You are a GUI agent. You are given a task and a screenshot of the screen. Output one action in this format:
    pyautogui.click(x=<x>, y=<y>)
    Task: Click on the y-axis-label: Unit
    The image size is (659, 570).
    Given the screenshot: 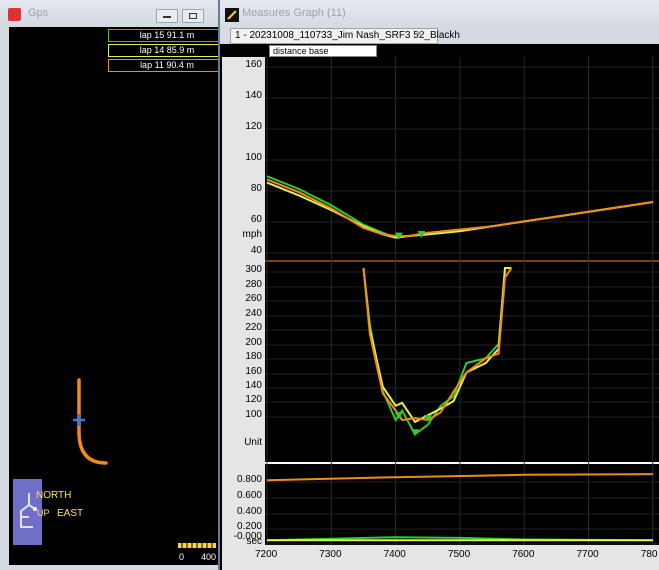 What is the action you would take?
    pyautogui.click(x=253, y=442)
    